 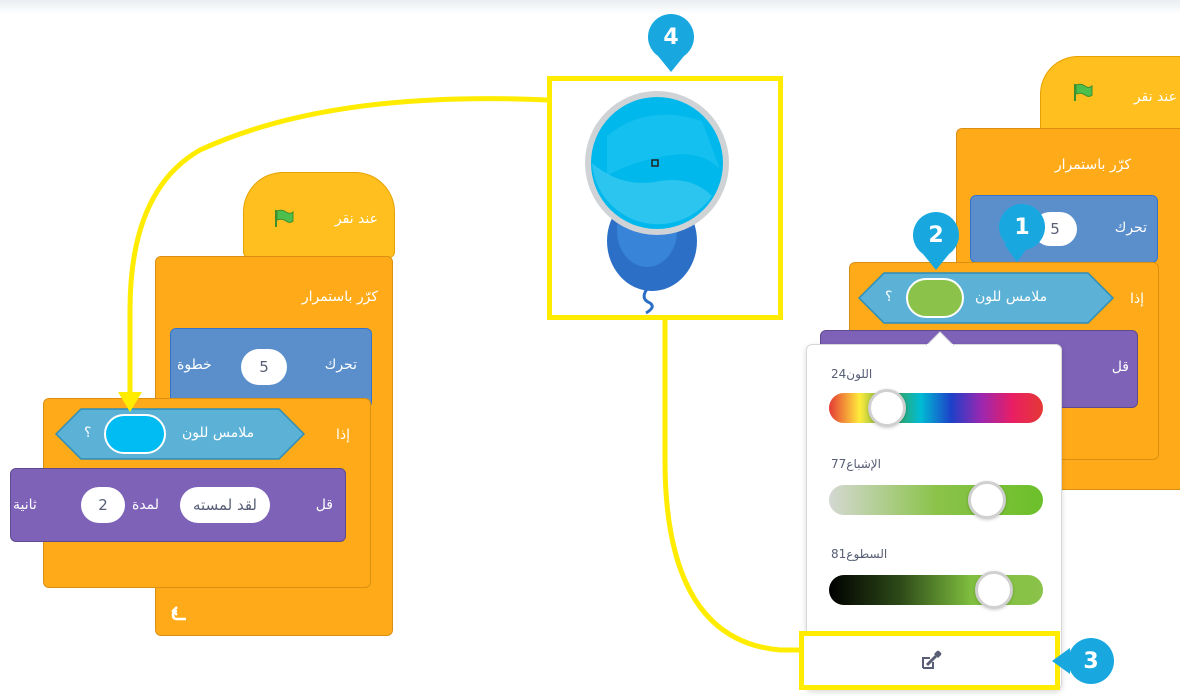 I want to click on hue-slider, so click(x=936, y=408).